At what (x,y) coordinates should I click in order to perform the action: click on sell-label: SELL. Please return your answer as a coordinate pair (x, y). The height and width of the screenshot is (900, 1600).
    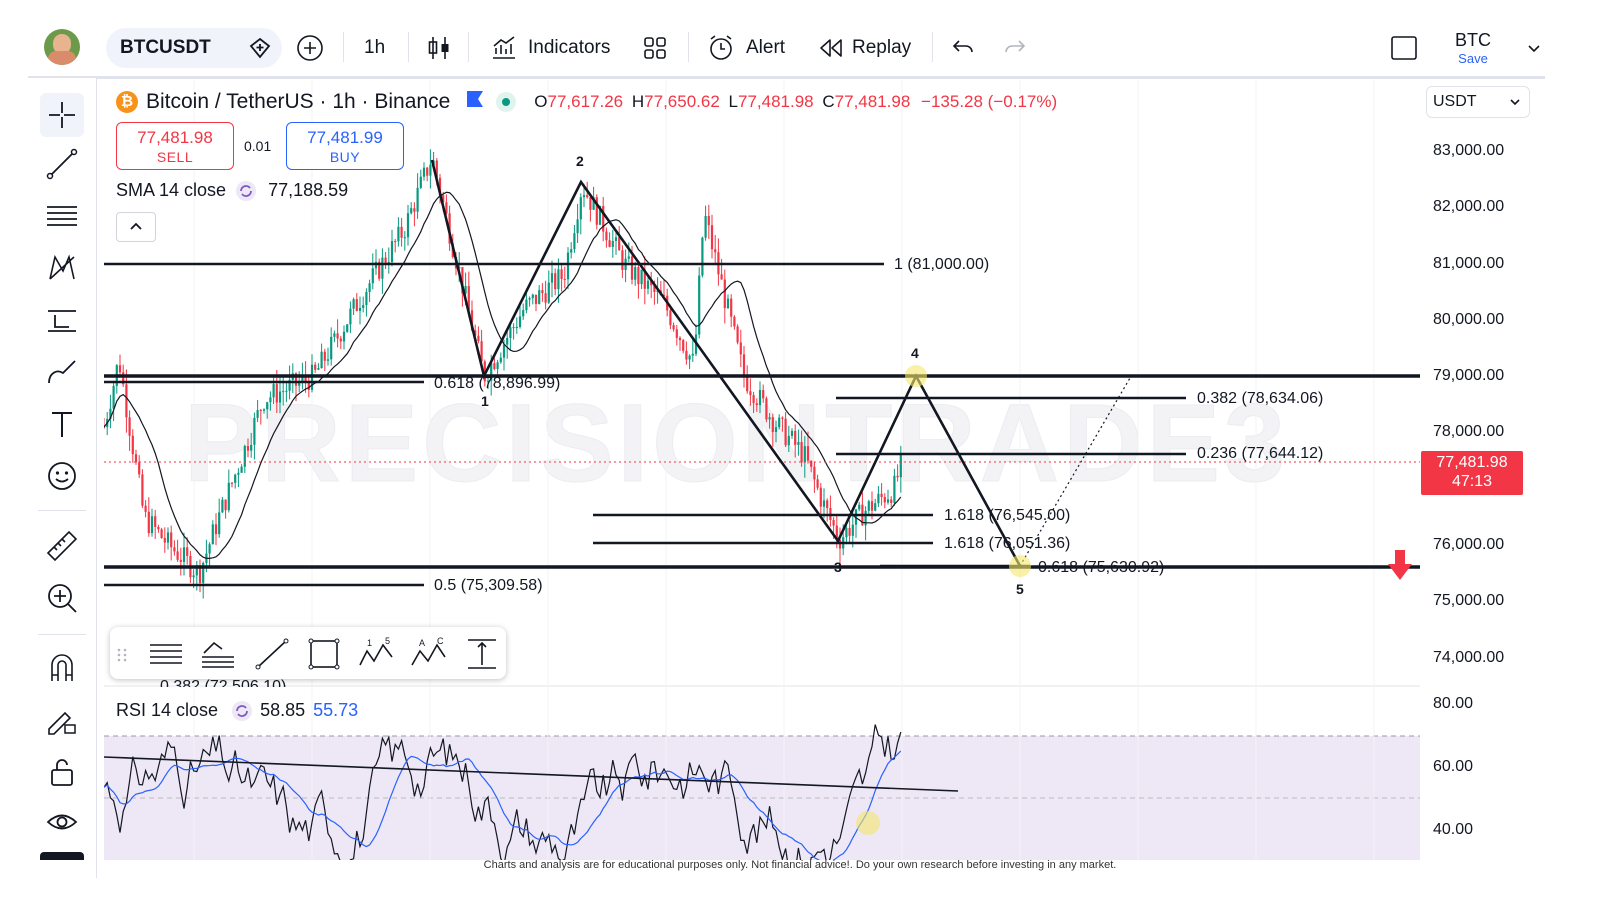
    Looking at the image, I should click on (175, 157).